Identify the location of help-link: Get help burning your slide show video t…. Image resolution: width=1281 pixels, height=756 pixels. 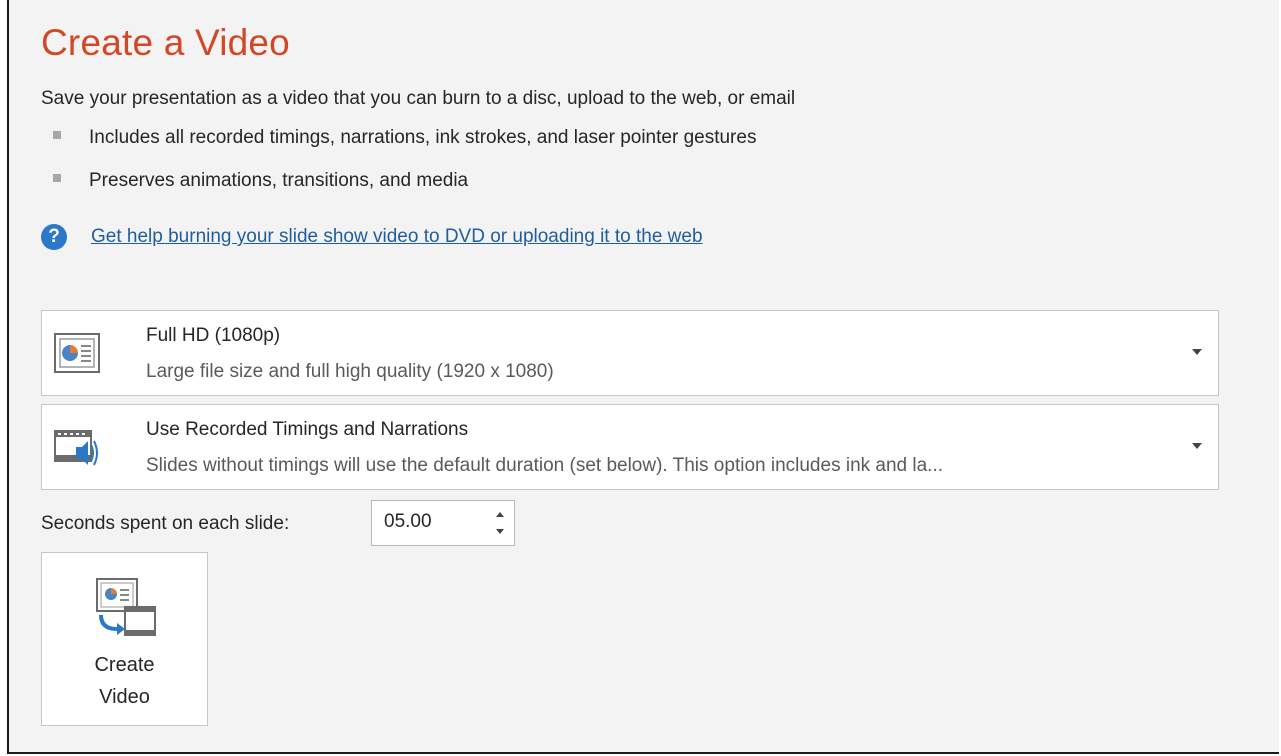
(397, 237).